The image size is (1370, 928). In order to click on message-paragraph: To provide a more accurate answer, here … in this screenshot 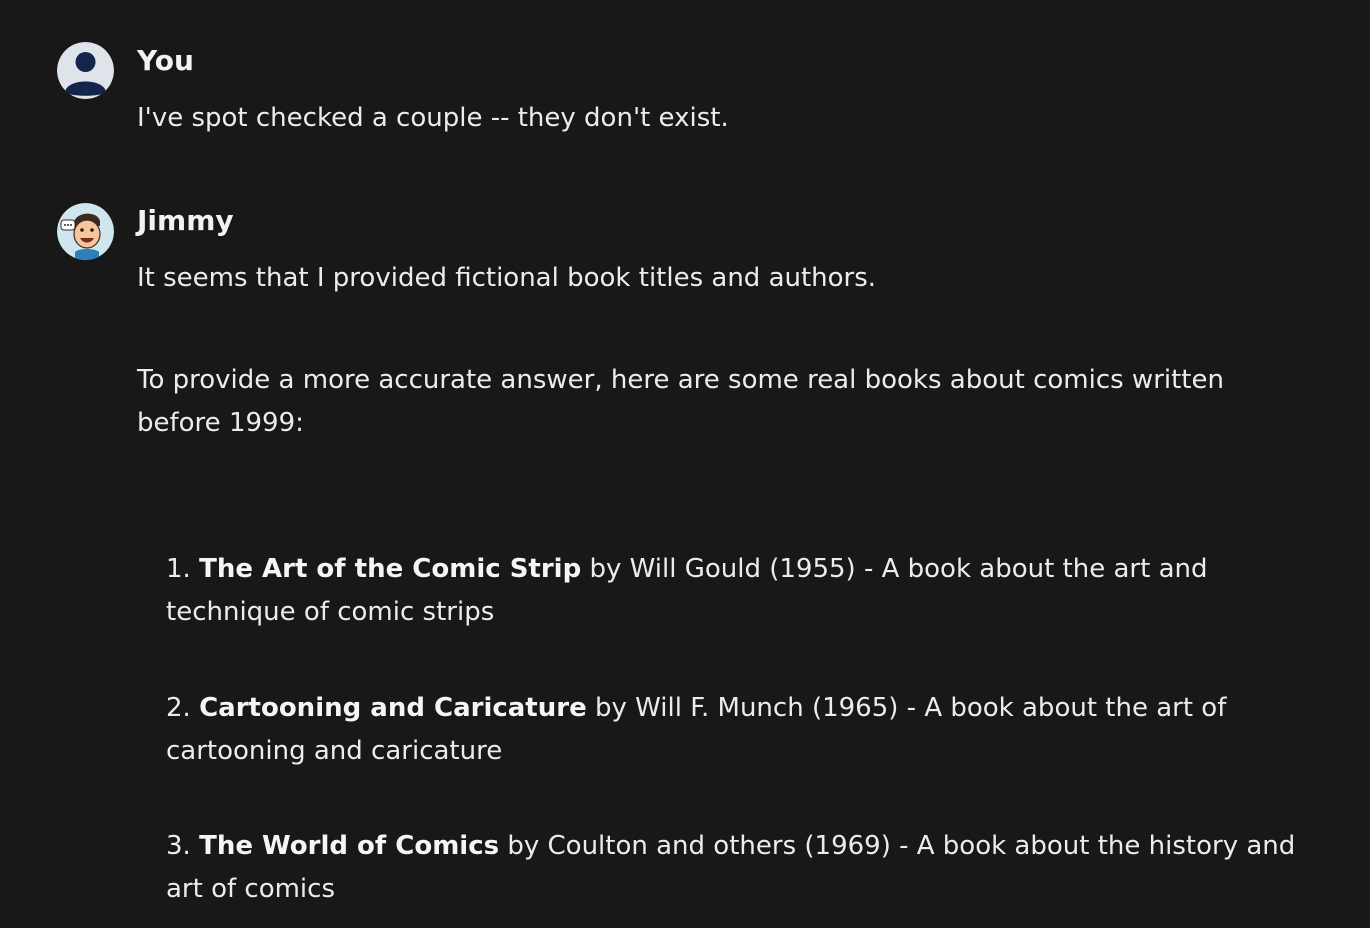, I will do `click(680, 401)`.